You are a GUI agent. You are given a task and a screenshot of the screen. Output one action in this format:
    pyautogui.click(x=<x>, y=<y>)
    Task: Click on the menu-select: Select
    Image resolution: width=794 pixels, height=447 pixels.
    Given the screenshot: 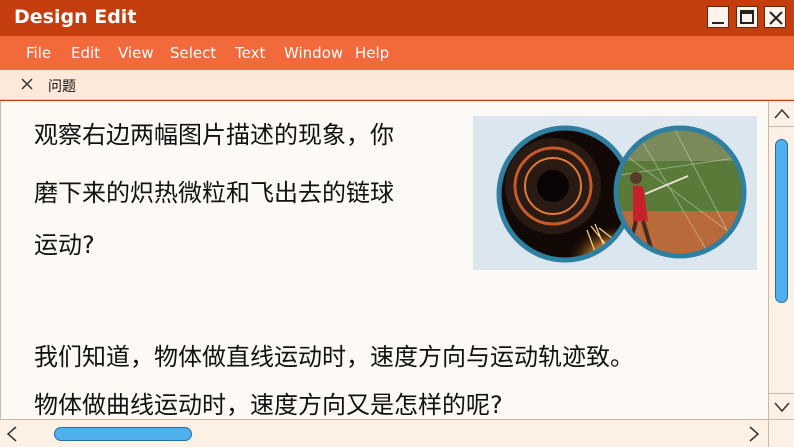 What is the action you would take?
    pyautogui.click(x=193, y=53)
    